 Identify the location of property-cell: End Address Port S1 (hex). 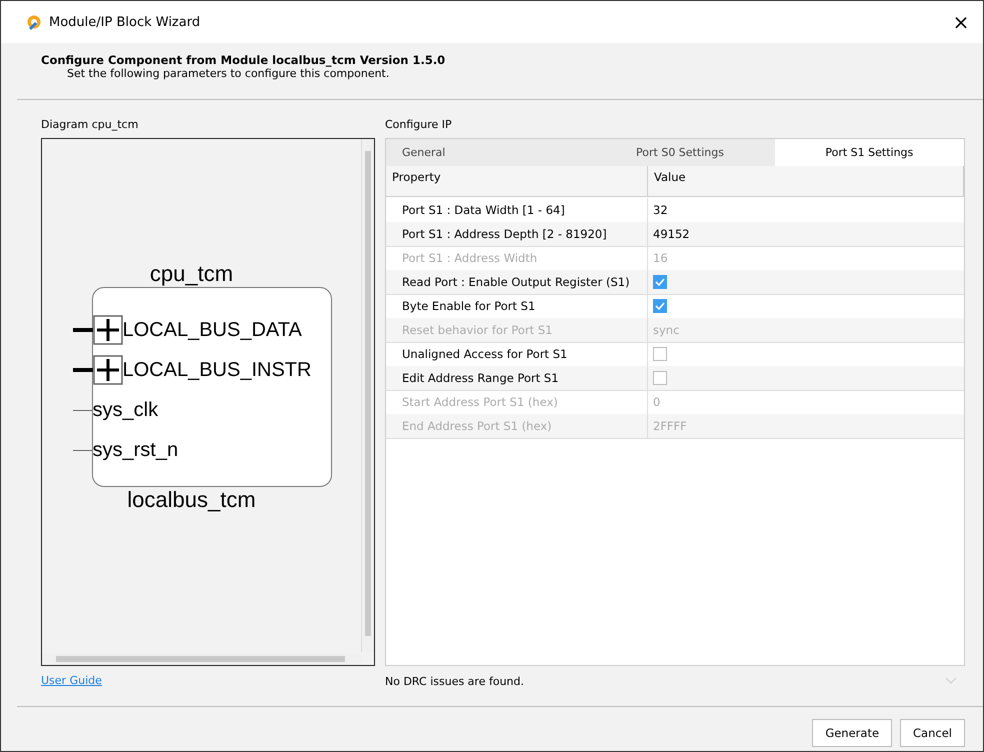
(517, 426).